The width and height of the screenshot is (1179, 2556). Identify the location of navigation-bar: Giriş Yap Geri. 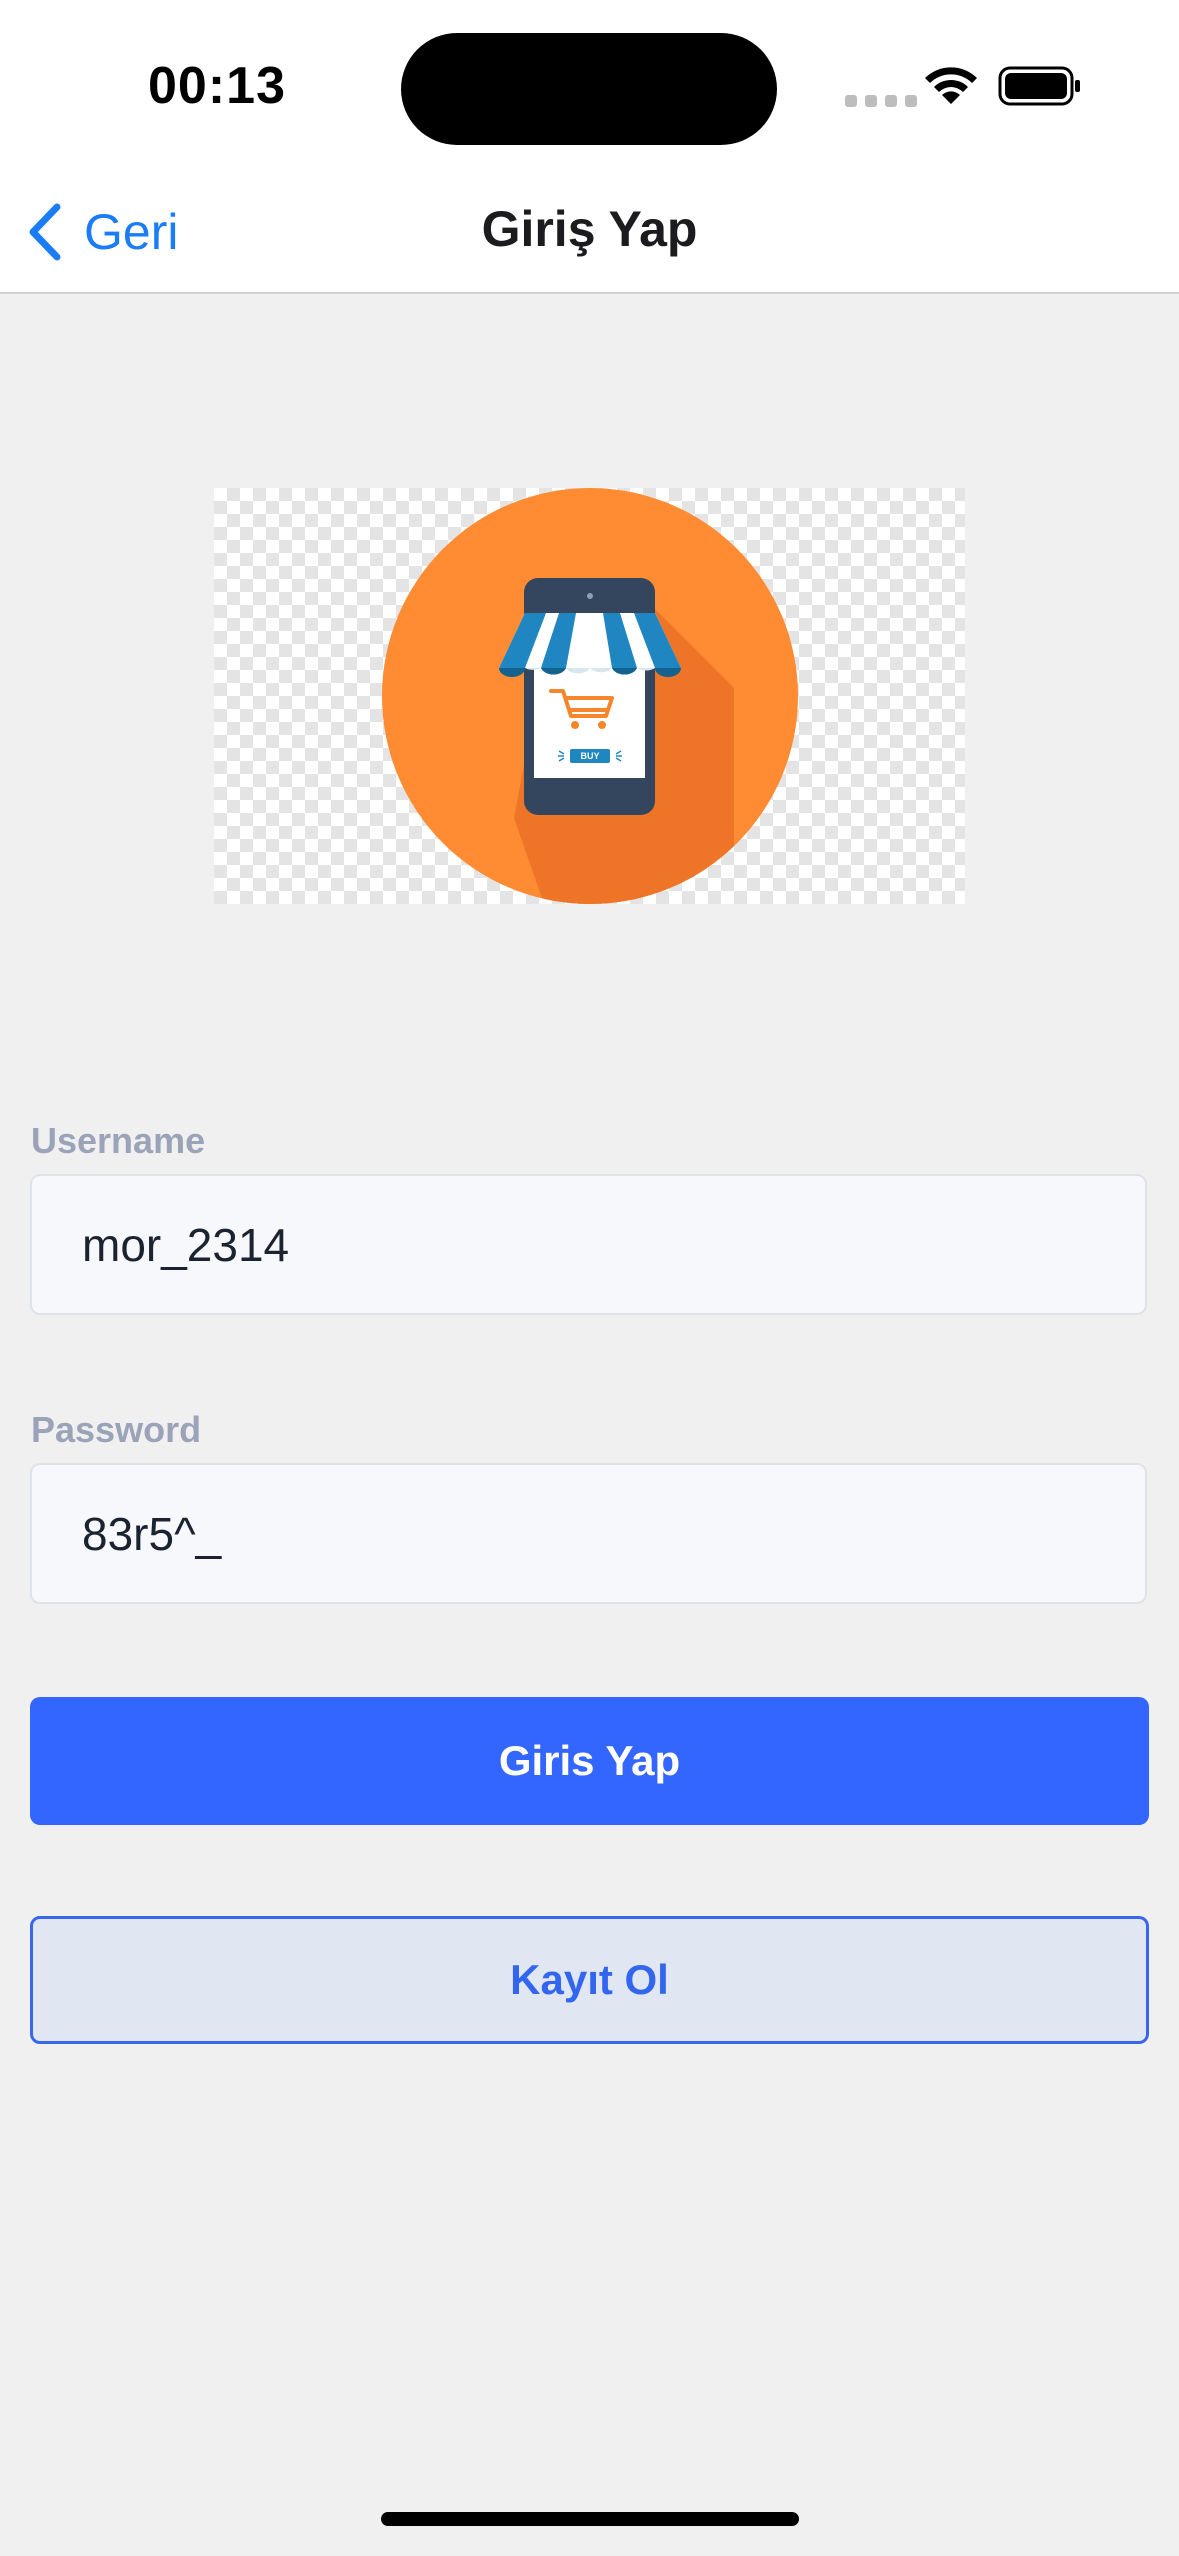
(589, 232).